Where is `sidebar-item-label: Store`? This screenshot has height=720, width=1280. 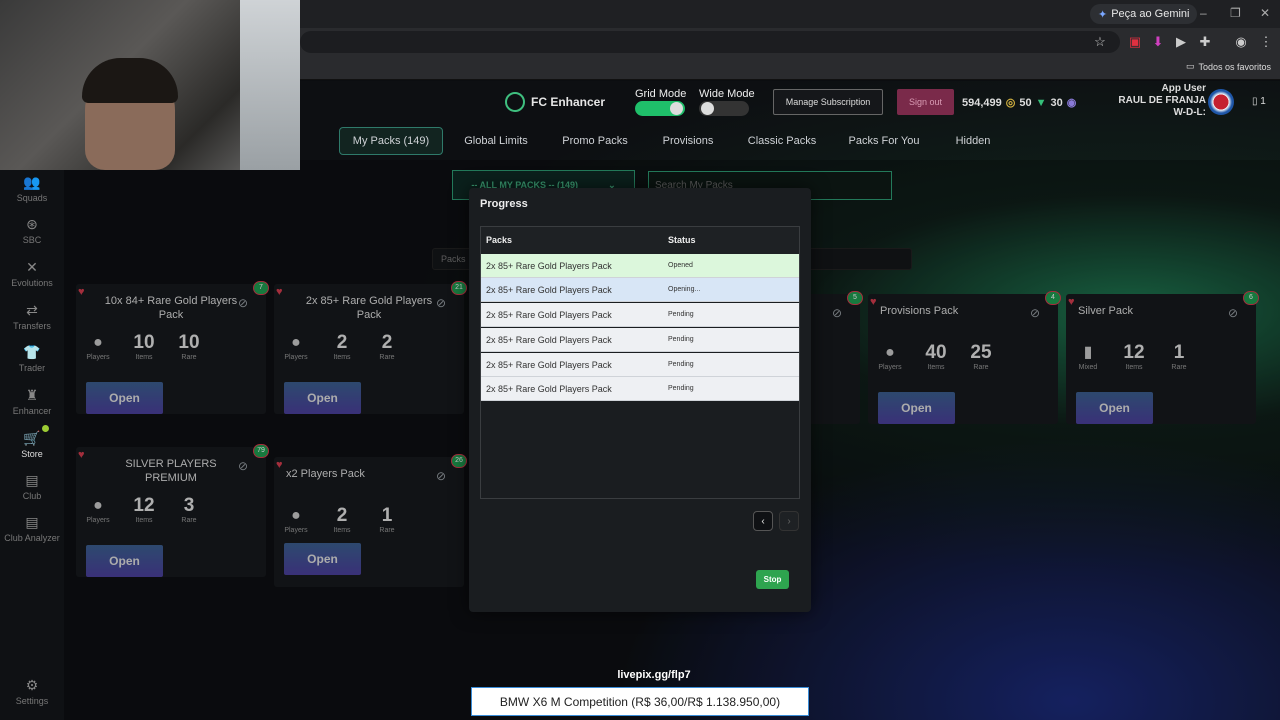 sidebar-item-label: Store is located at coordinates (32, 454).